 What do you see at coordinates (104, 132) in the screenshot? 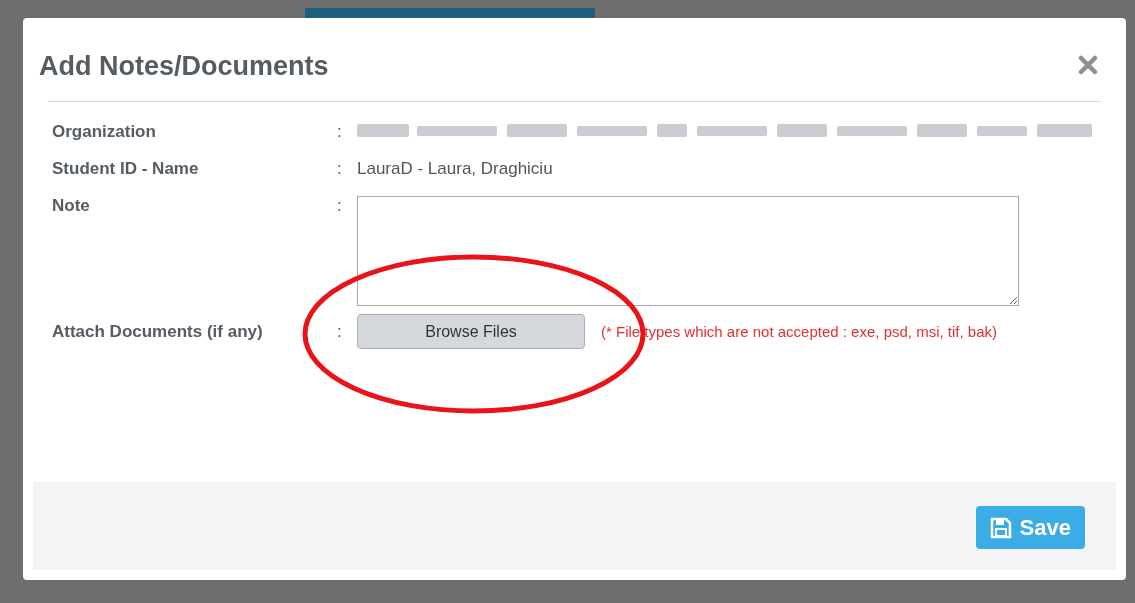
I see `field-label: Organization` at bounding box center [104, 132].